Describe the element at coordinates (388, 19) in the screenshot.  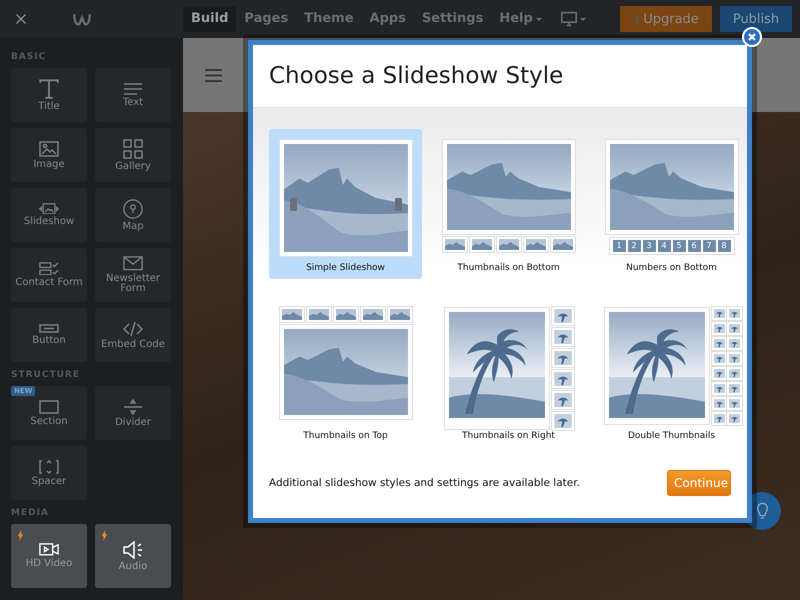
I see `nav-tab: Apps` at that location.